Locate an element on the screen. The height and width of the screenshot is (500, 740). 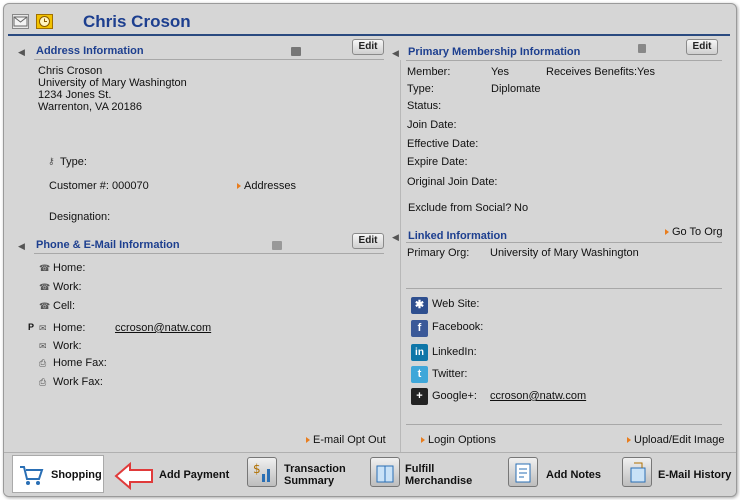
membership-edit-button: Edit is located at coordinates (702, 47).